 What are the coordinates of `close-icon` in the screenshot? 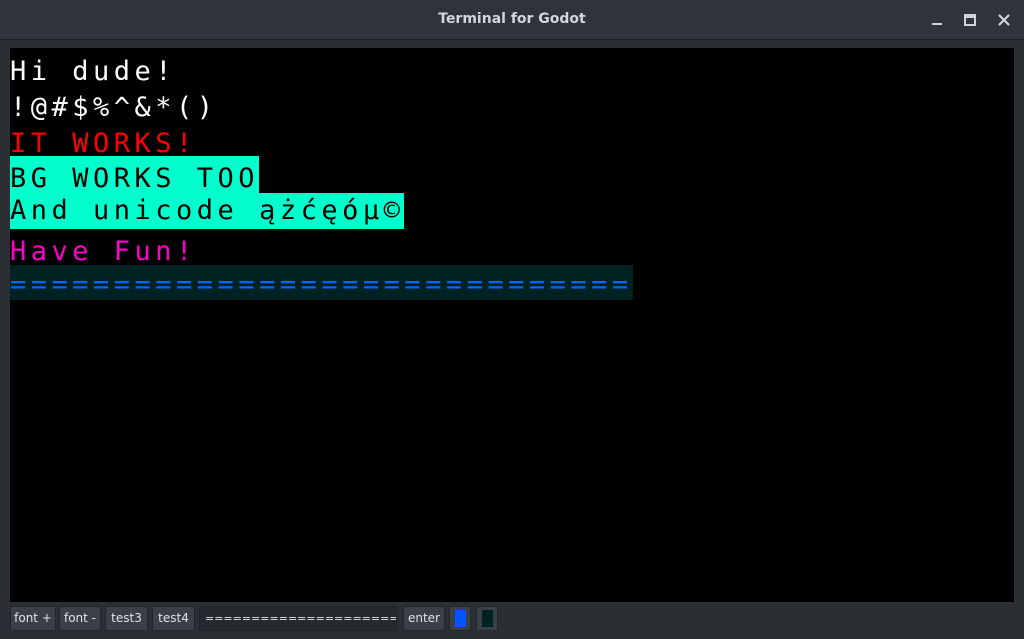 It's located at (1004, 20).